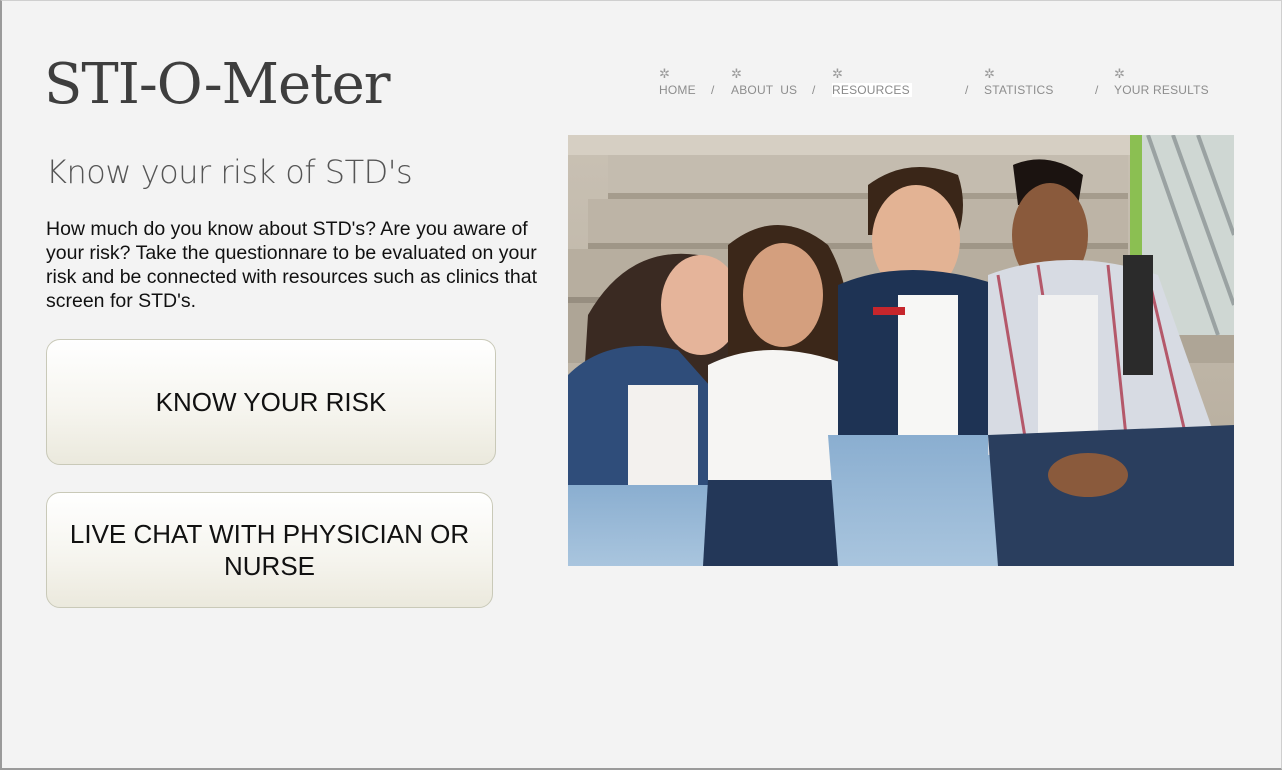  What do you see at coordinates (1161, 90) in the screenshot?
I see `nav-label: YOUR RESULTS` at bounding box center [1161, 90].